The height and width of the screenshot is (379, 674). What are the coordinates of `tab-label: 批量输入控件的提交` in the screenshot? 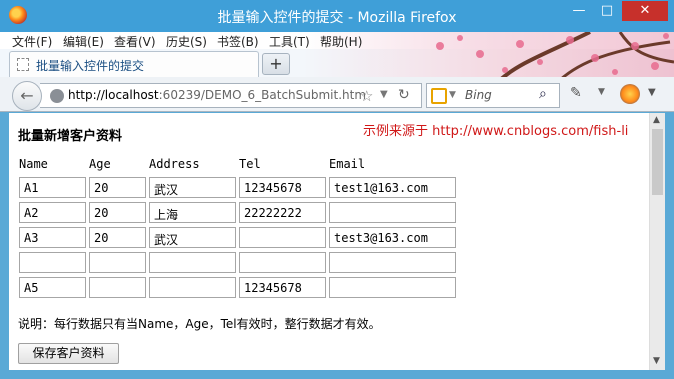 It's located at (90, 66).